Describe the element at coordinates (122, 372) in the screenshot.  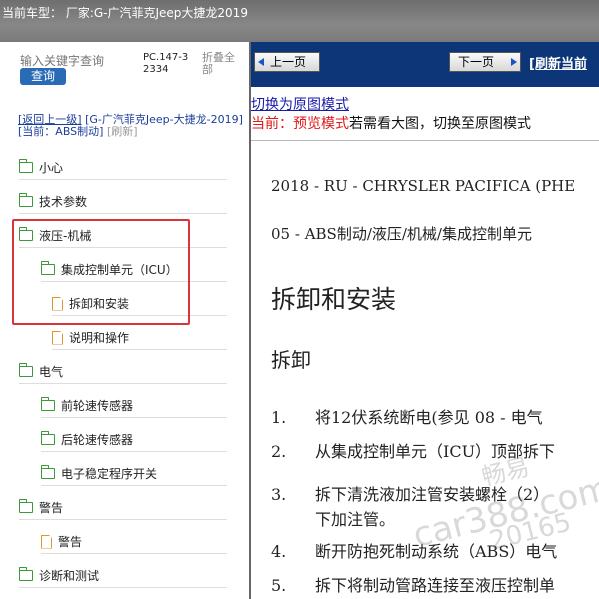
I see `tree-item-electrical: 电气` at that location.